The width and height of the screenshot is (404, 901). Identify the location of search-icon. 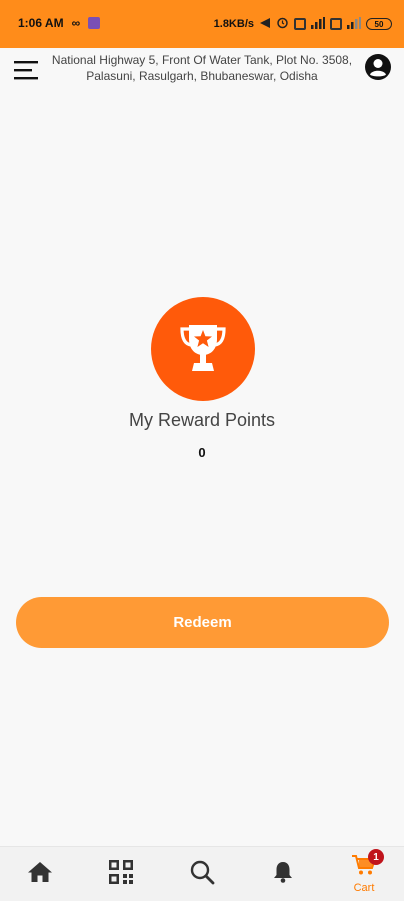
(202, 874).